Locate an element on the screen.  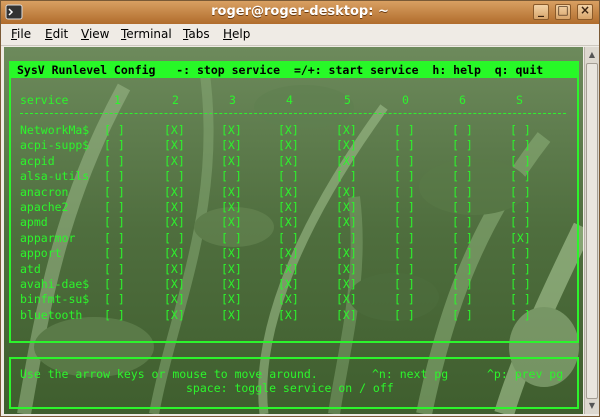
menu-help: Help is located at coordinates (236, 34).